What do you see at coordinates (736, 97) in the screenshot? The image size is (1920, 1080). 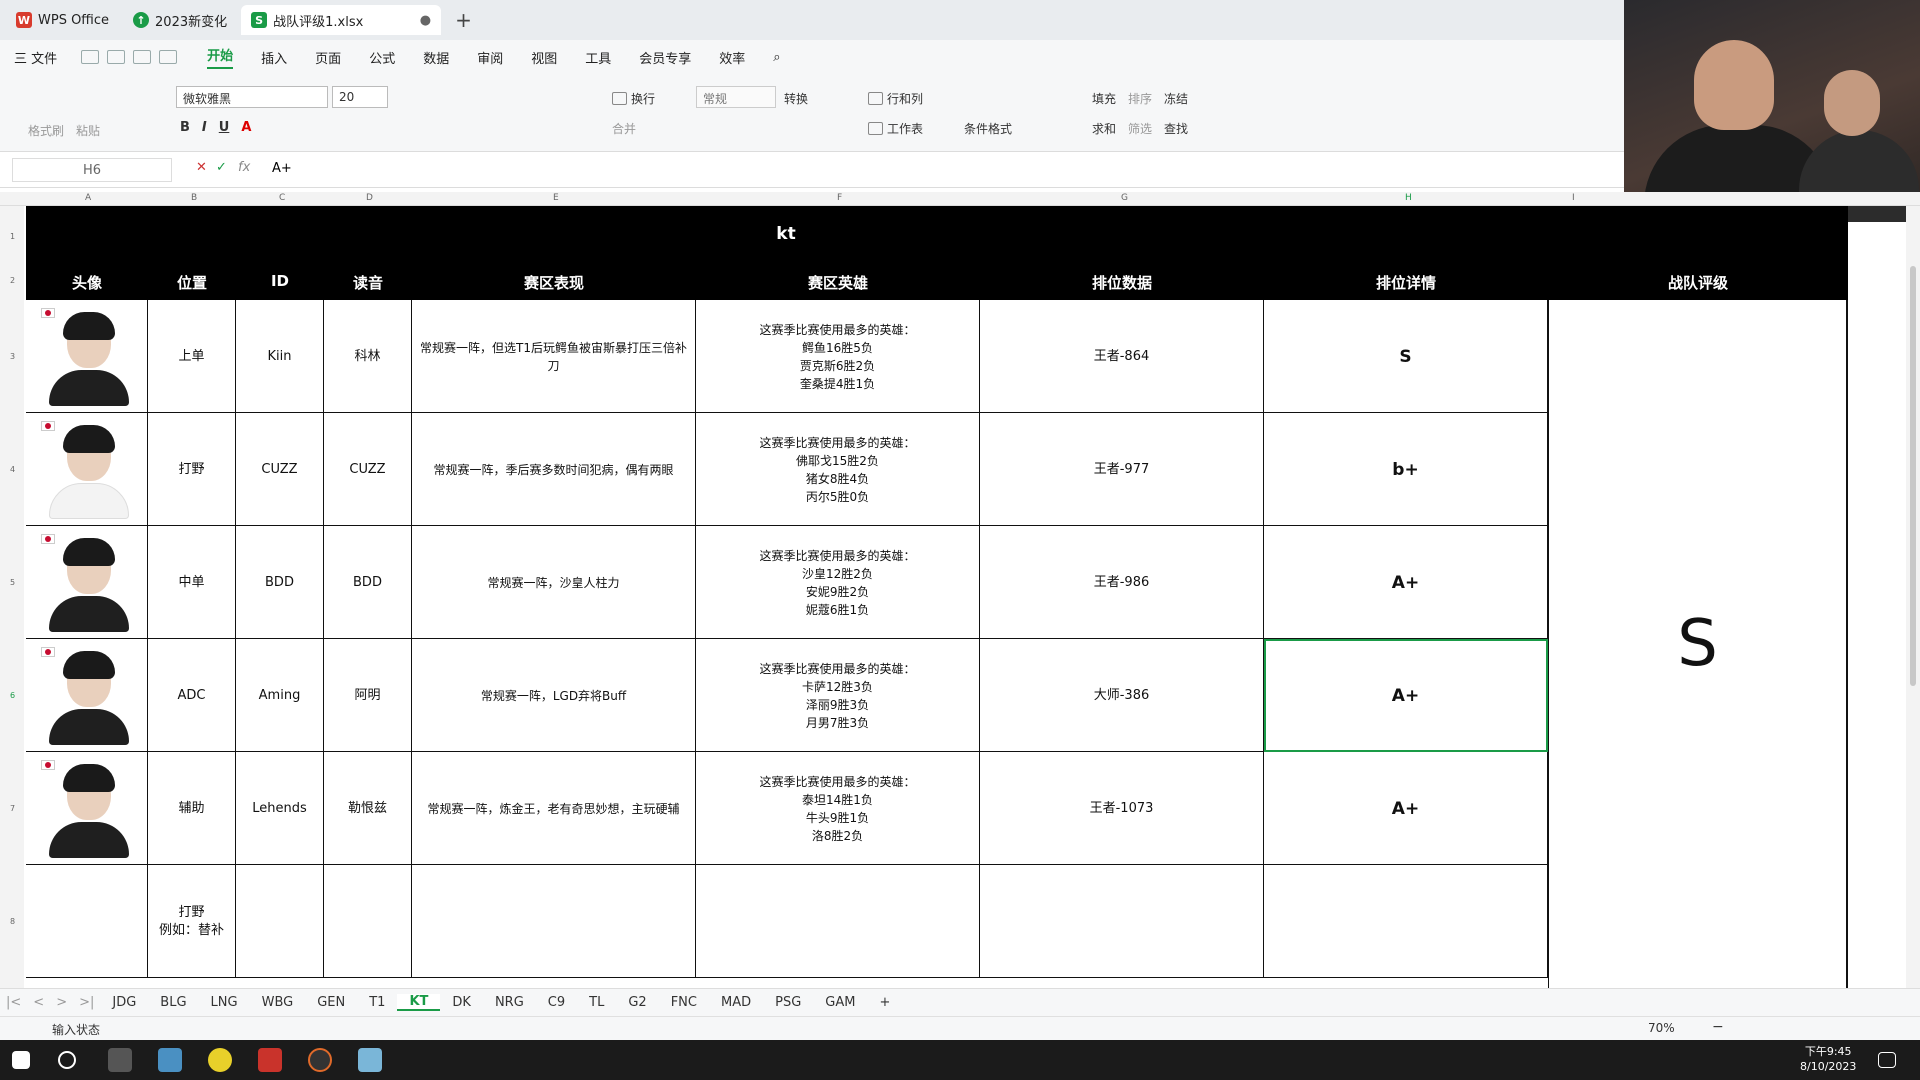 I see `number-format-select: 常规` at bounding box center [736, 97].